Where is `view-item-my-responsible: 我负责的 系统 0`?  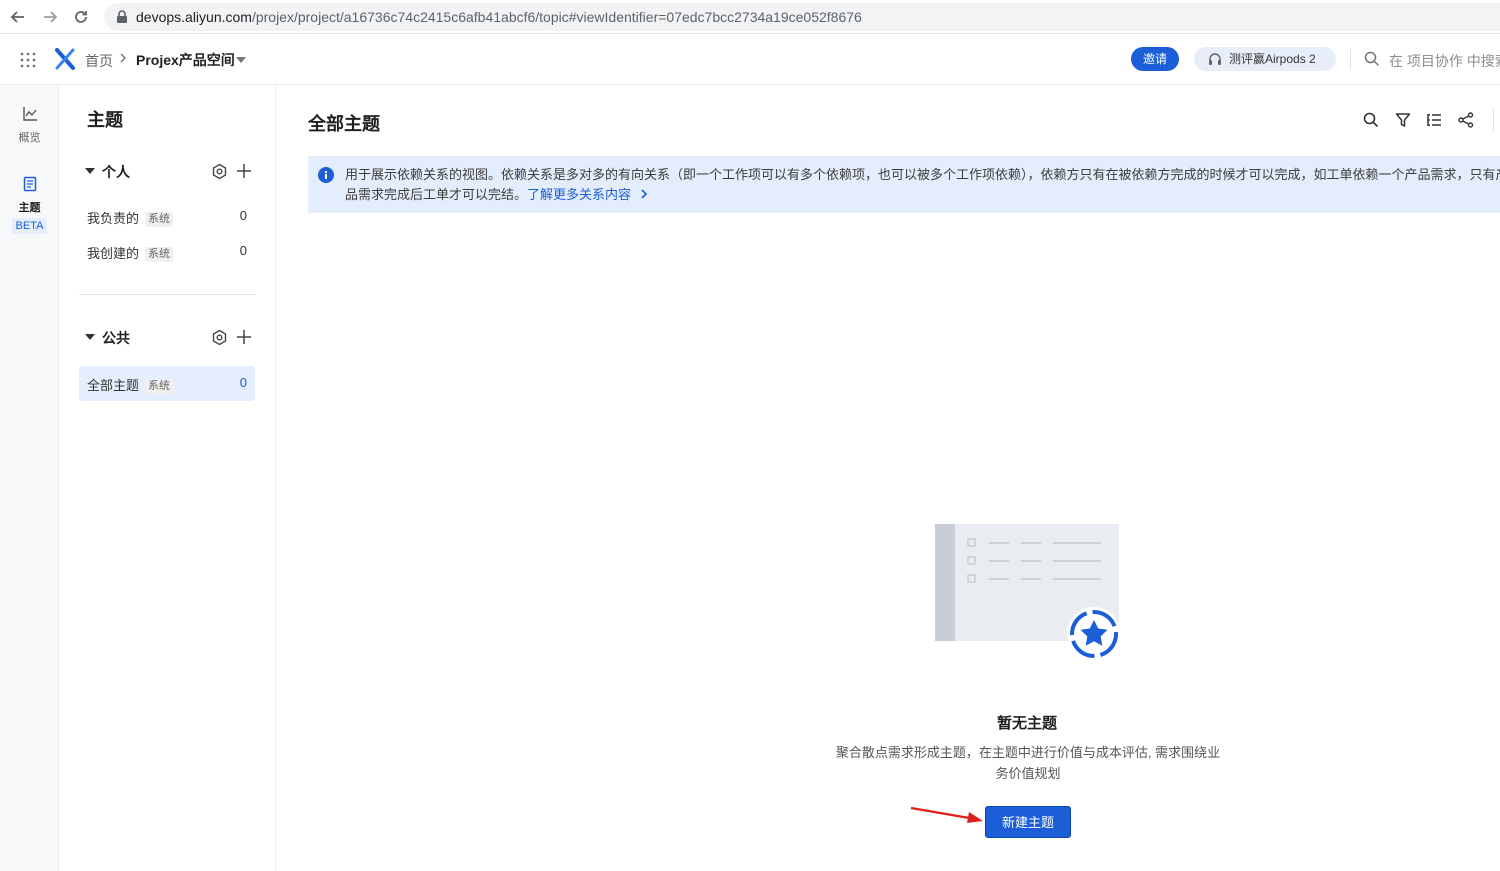
view-item-my-responsible: 我负责的 系统 0 is located at coordinates (167, 216).